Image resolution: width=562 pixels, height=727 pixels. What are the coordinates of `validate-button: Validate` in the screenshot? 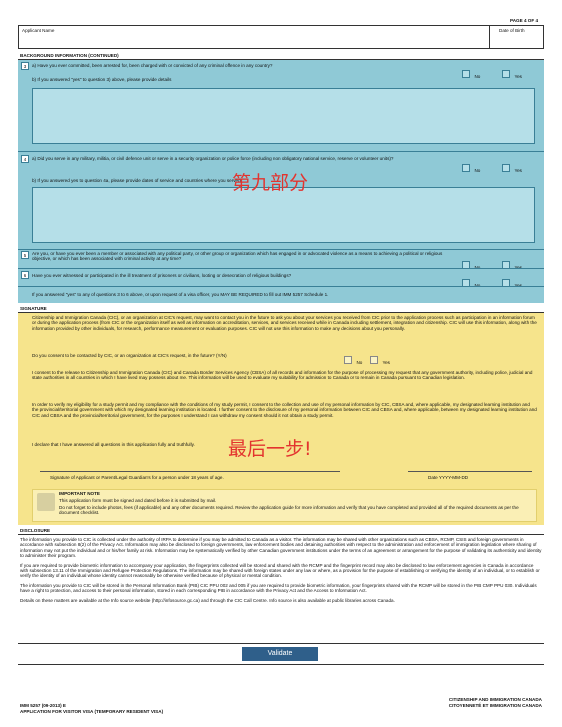 It's located at (280, 654).